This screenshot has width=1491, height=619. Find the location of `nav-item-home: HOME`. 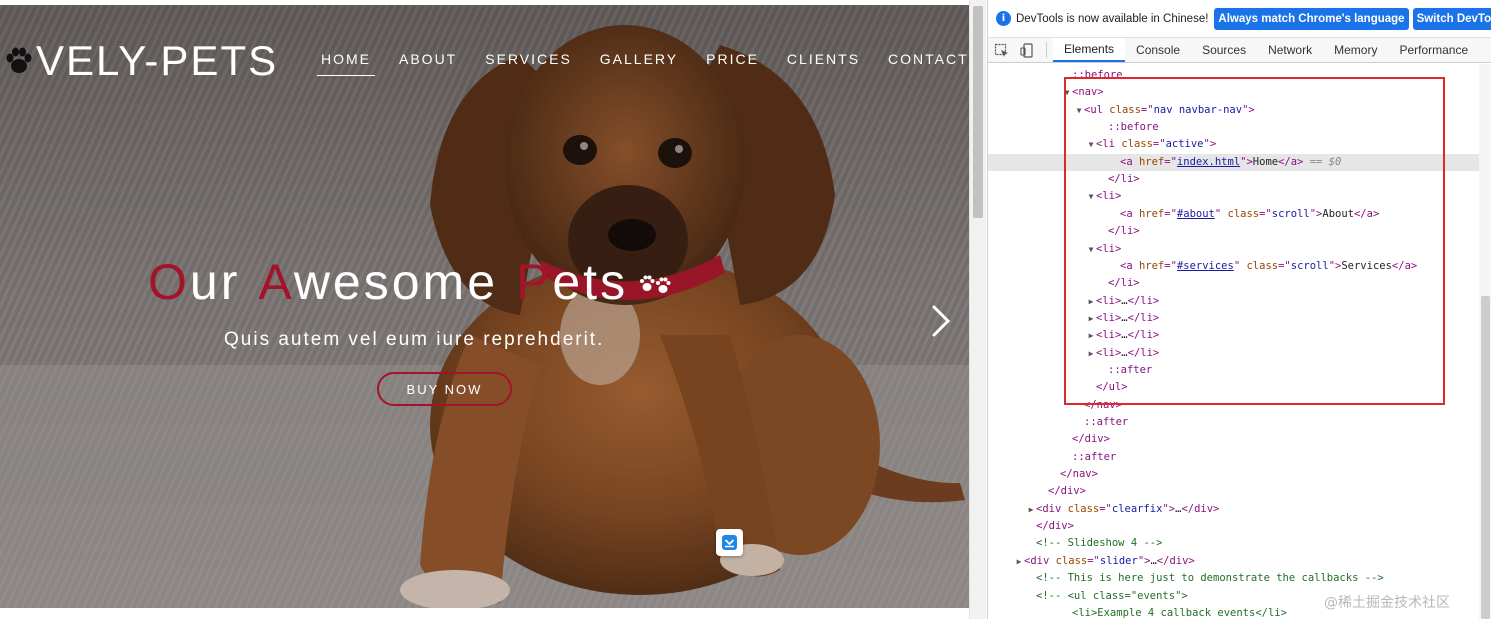

nav-item-home: HOME is located at coordinates (346, 62).